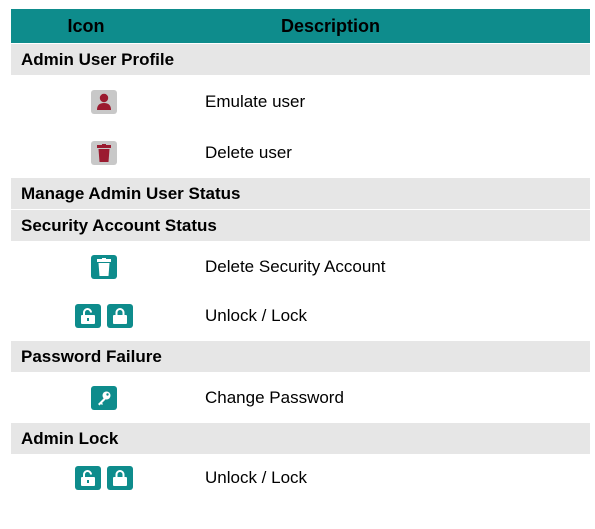  I want to click on key-icon, so click(104, 397).